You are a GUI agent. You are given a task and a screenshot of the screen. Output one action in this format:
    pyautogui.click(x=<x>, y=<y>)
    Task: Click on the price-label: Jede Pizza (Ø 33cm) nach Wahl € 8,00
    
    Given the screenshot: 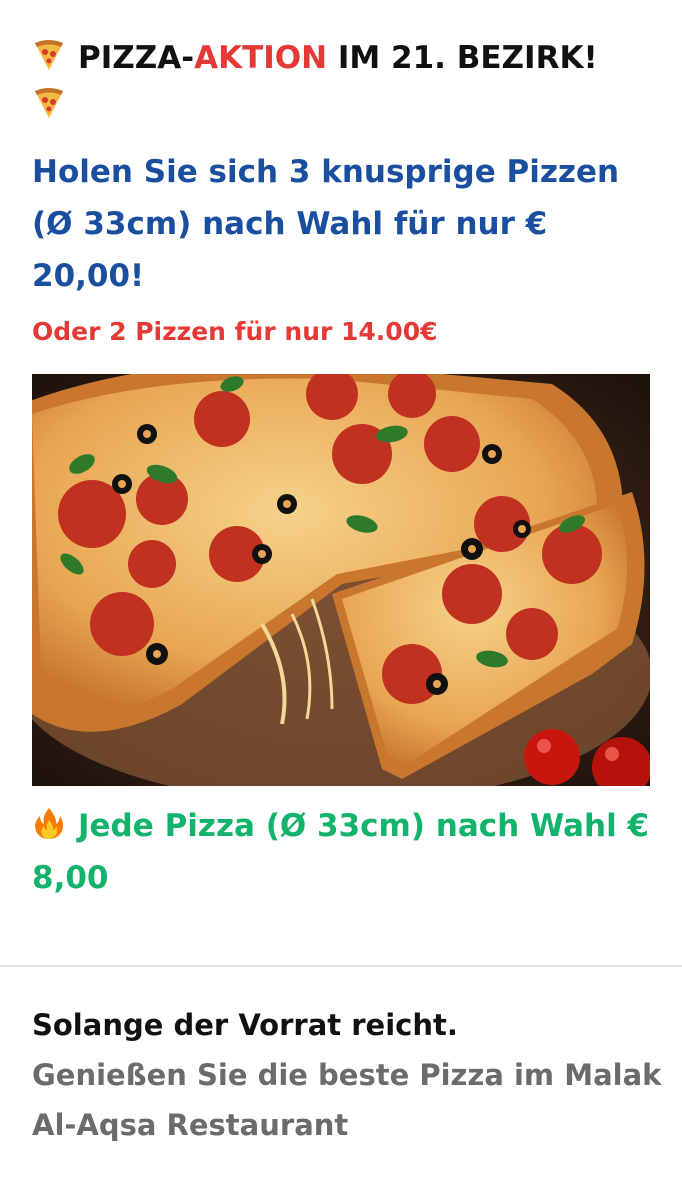 What is the action you would take?
    pyautogui.click(x=341, y=852)
    